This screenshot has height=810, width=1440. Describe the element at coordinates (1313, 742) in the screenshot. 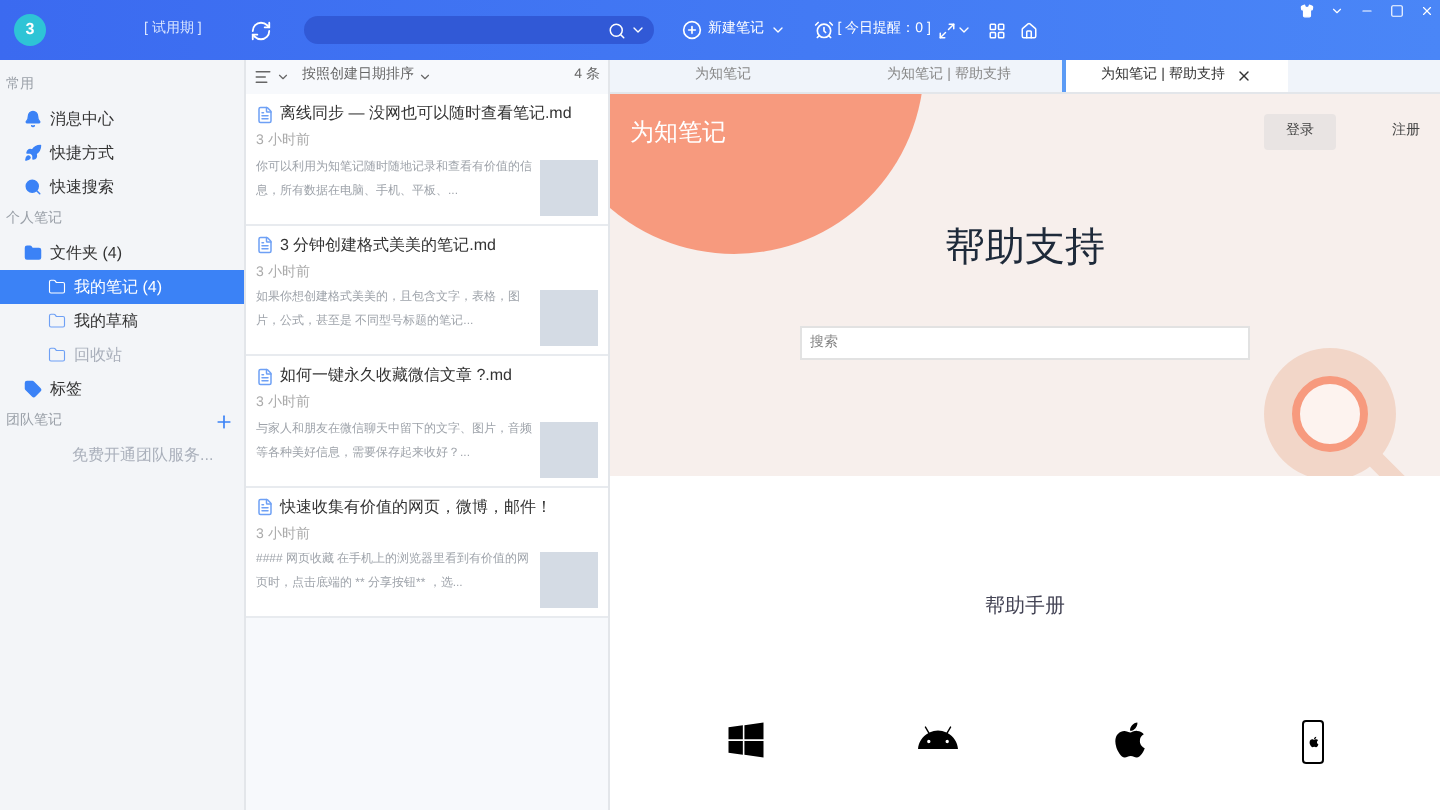

I see `phone-icon` at that location.